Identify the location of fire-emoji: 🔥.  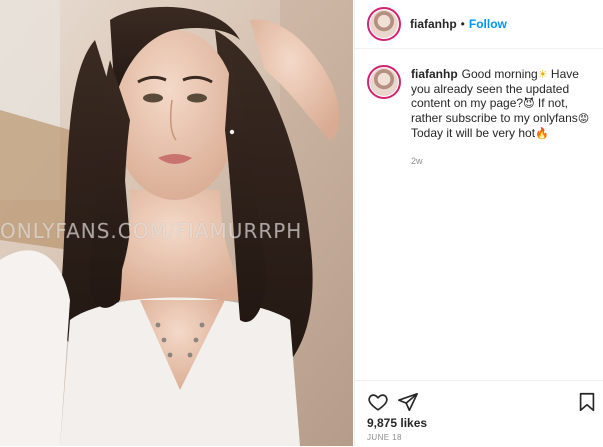
(542, 133).